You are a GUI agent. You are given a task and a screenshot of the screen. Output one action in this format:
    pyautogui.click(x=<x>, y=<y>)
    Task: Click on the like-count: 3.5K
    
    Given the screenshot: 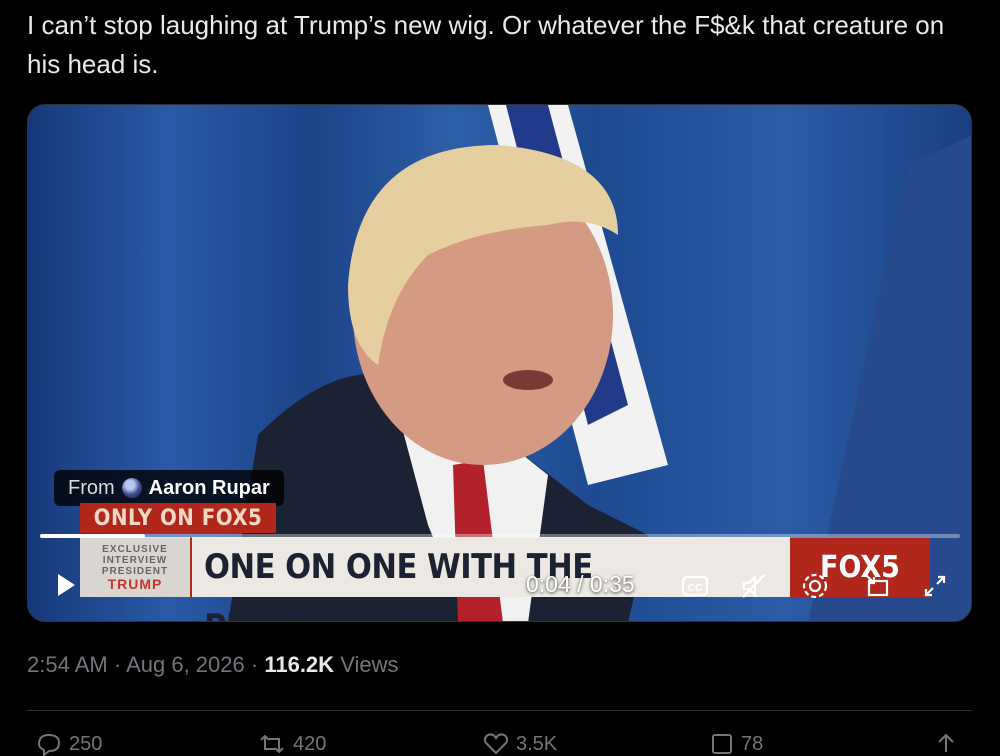 What is the action you would take?
    pyautogui.click(x=537, y=743)
    